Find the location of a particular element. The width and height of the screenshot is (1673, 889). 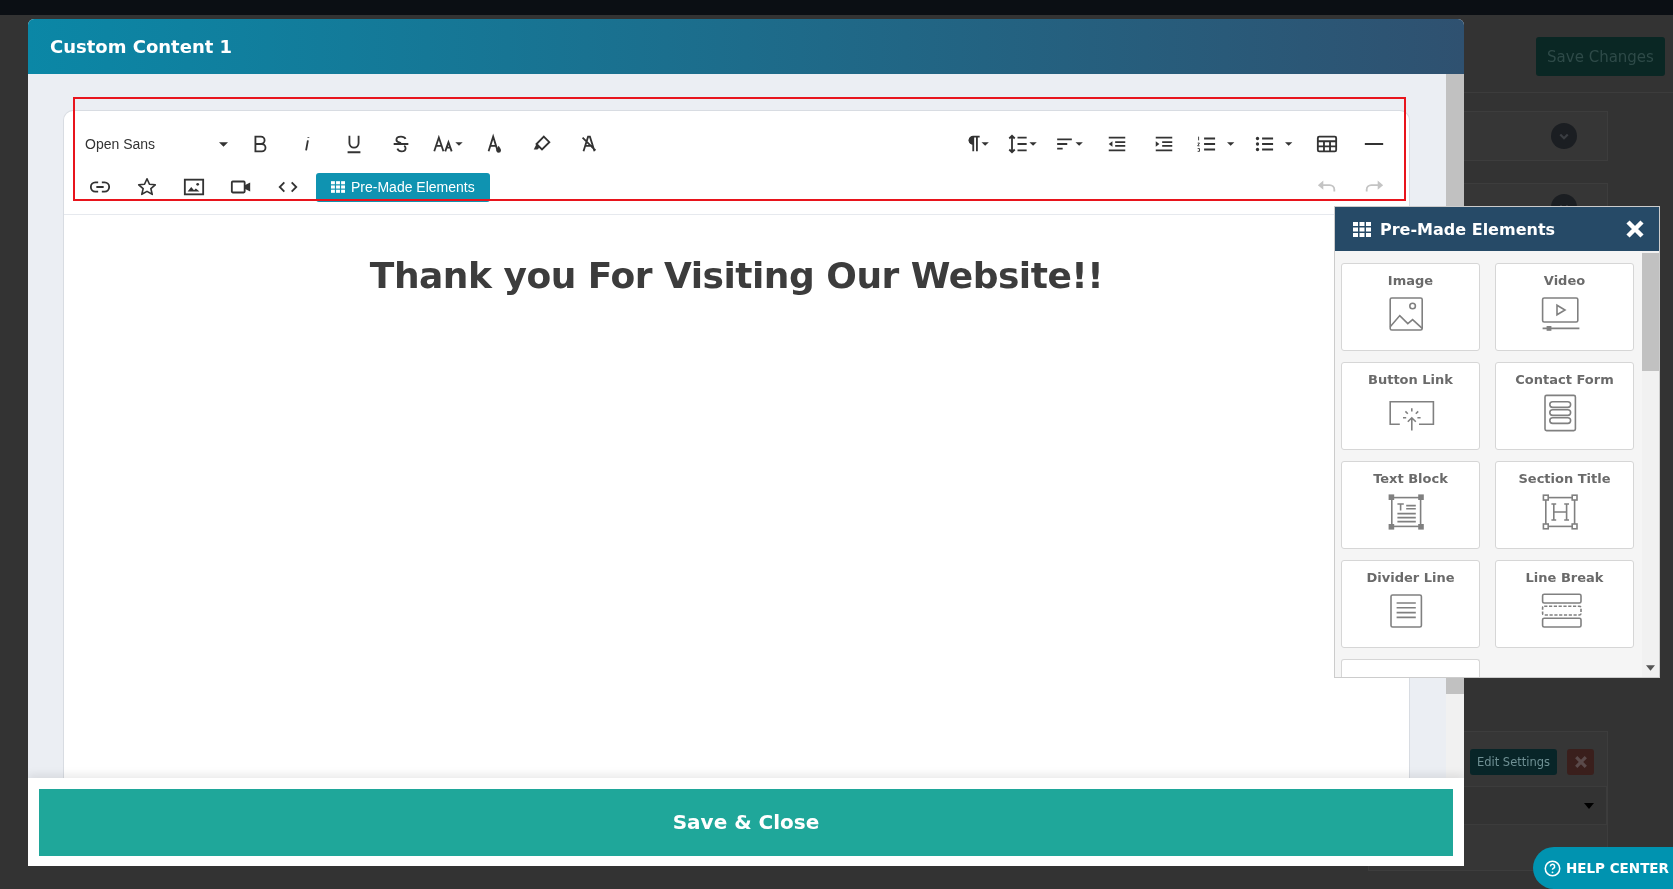

scrollbar is located at coordinates (1650, 464).